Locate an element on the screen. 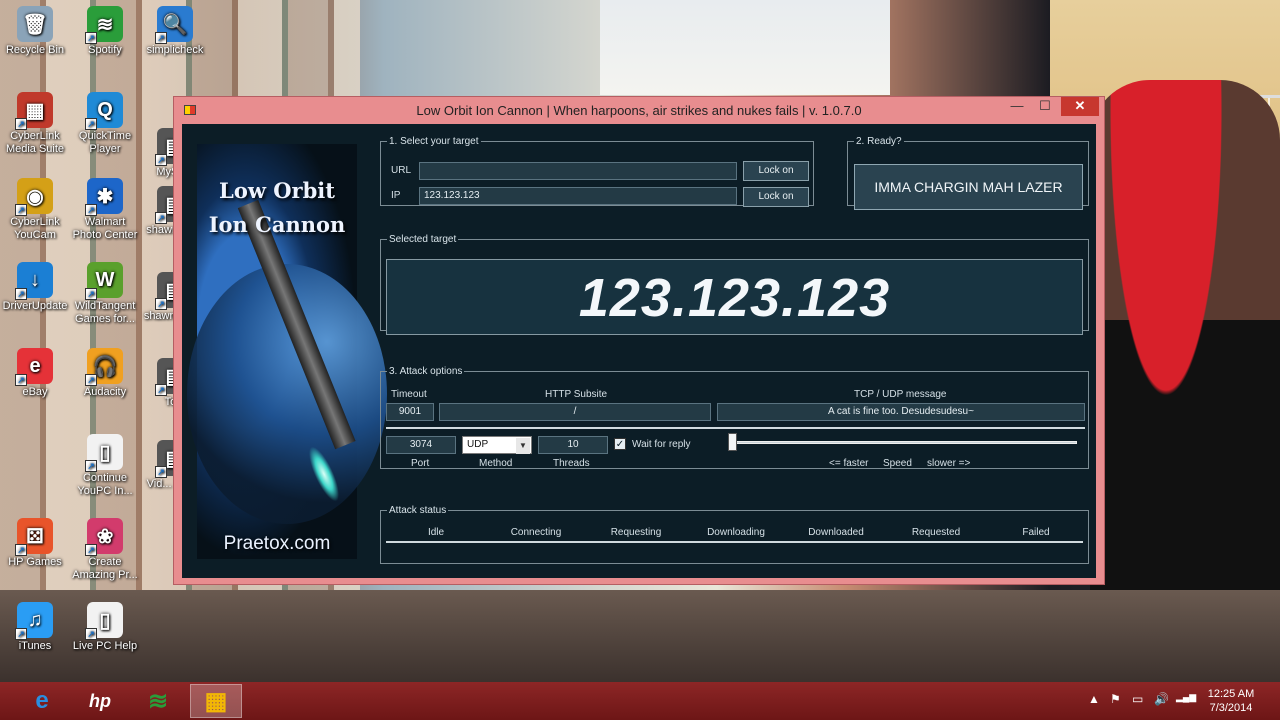 This screenshot has height=720, width=1280. desktop-icon: ◉ ↗ CyberLink YouCam is located at coordinates (35, 210).